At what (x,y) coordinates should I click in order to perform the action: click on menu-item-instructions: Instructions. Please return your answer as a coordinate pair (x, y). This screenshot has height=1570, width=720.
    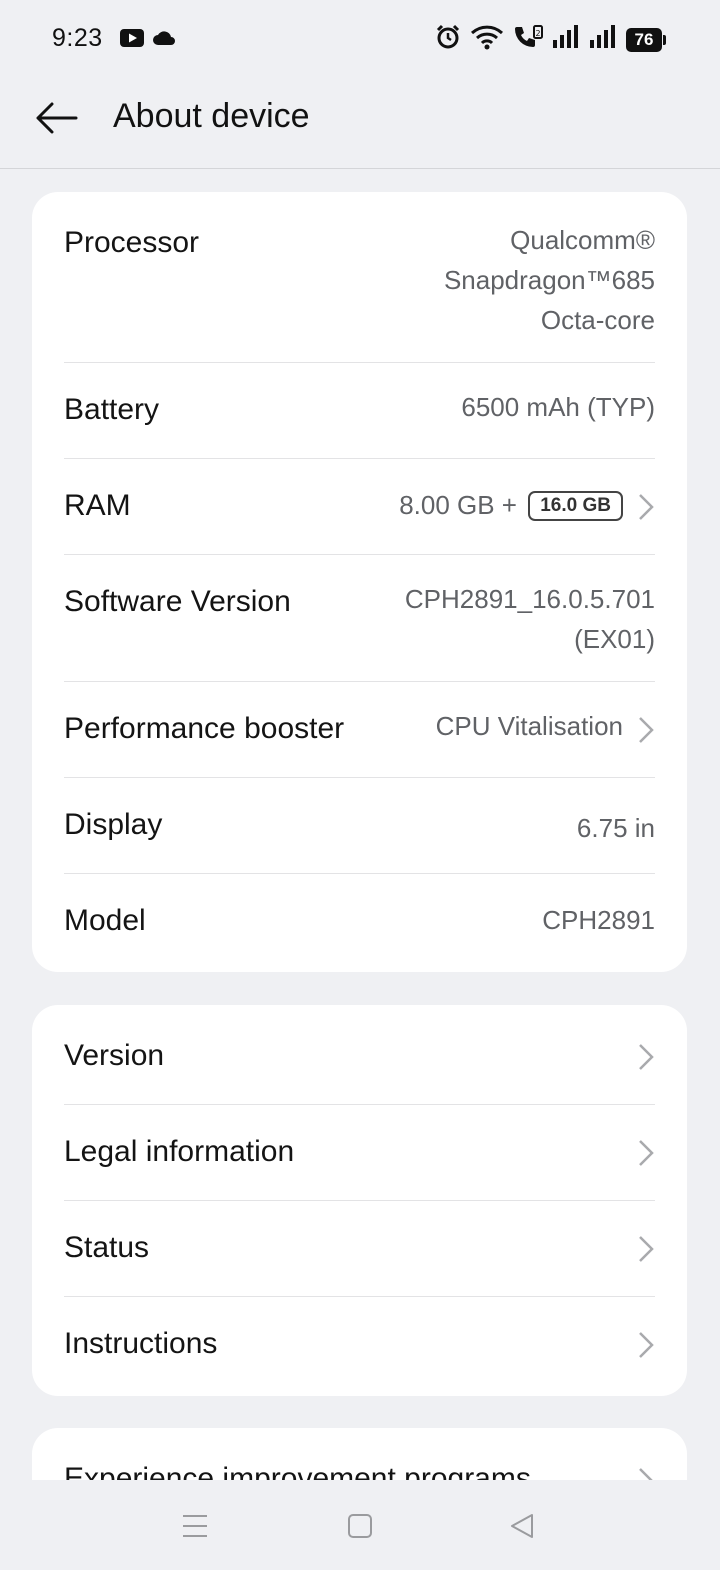
    Looking at the image, I should click on (359, 1346).